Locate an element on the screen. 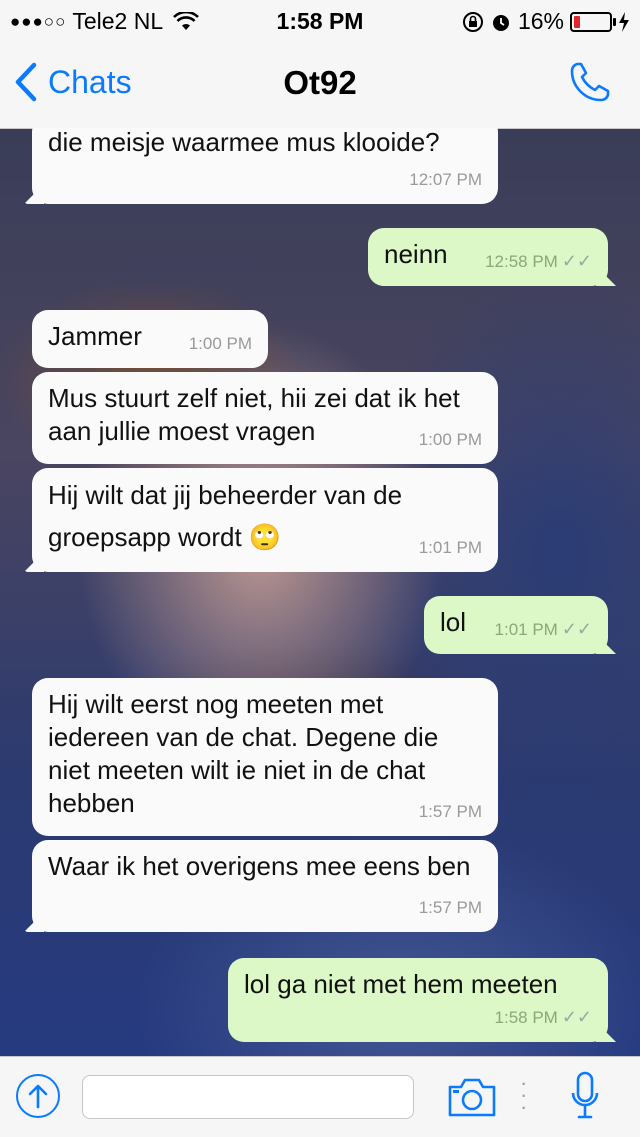 This screenshot has height=1137, width=640. message-bubble-outgoing: neinn 12:58 PM ✓✓ is located at coordinates (492, 257).